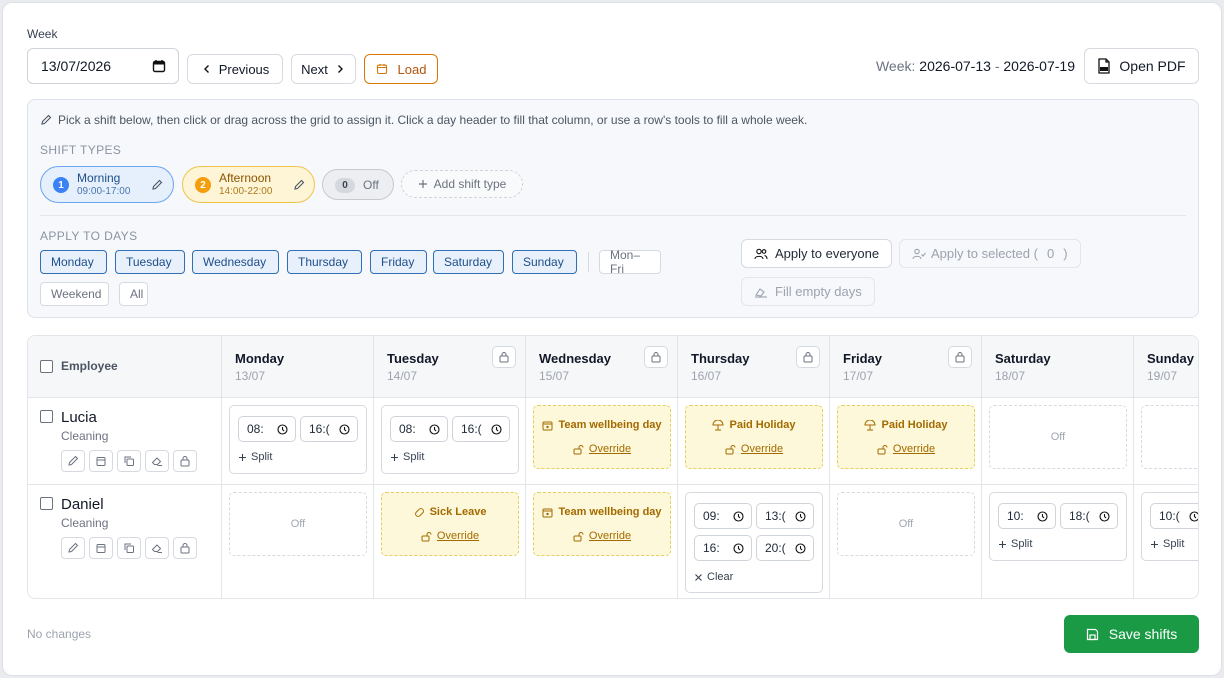 The height and width of the screenshot is (678, 1224). I want to click on end-time-input: 13:(, so click(785, 516).